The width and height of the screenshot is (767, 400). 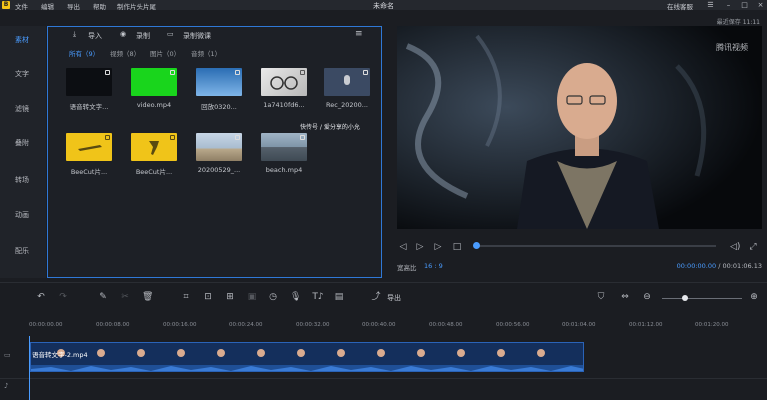 I want to click on filter-all: 所有（9）, so click(x=84, y=53).